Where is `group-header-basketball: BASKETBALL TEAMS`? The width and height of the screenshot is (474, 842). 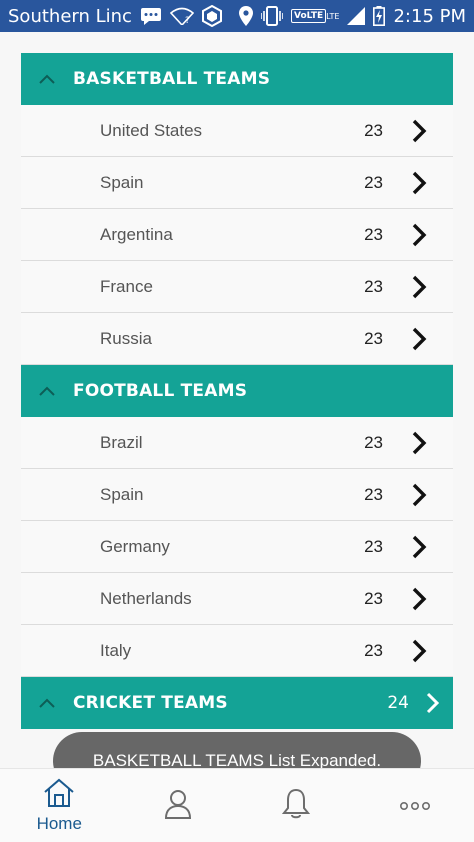 group-header-basketball: BASKETBALL TEAMS is located at coordinates (237, 79).